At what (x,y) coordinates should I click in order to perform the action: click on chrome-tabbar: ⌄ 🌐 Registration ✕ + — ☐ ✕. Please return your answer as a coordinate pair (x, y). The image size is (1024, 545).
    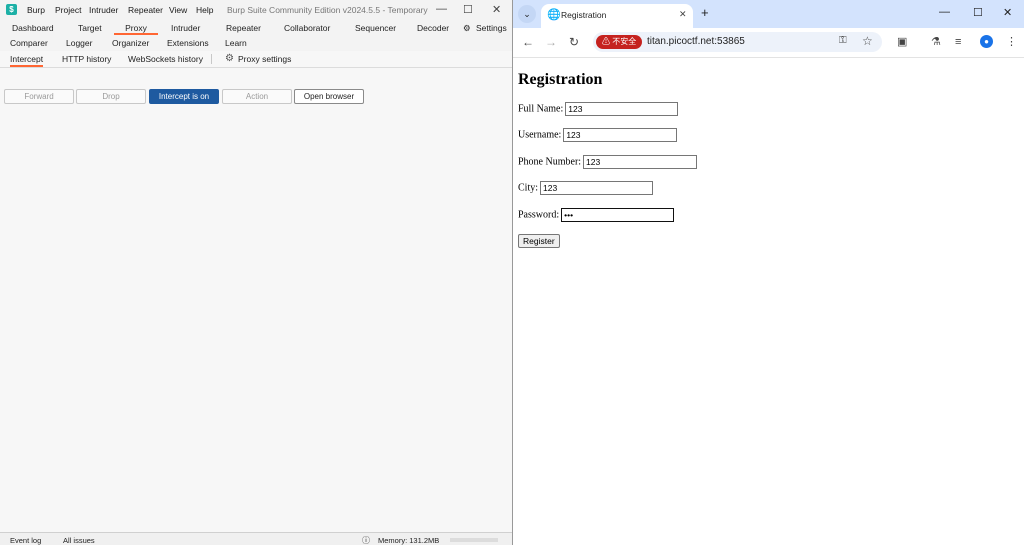
    Looking at the image, I should click on (768, 14).